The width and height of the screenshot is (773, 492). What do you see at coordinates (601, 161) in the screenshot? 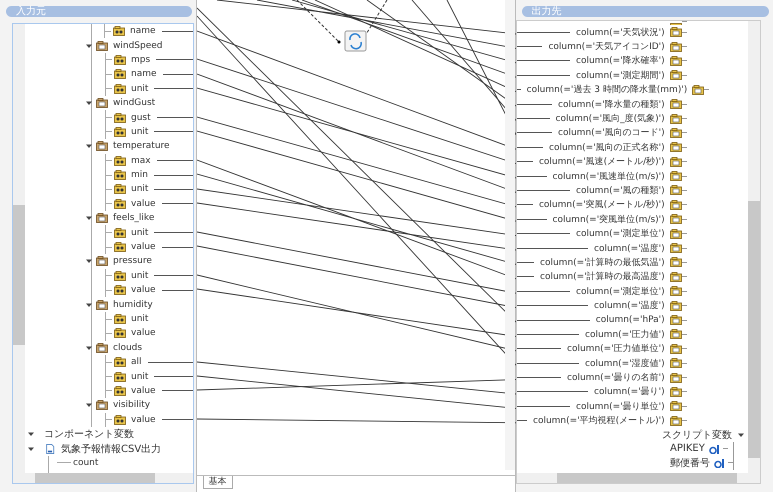
I see `column-label: column(='風速(メートル/秒)')` at bounding box center [601, 161].